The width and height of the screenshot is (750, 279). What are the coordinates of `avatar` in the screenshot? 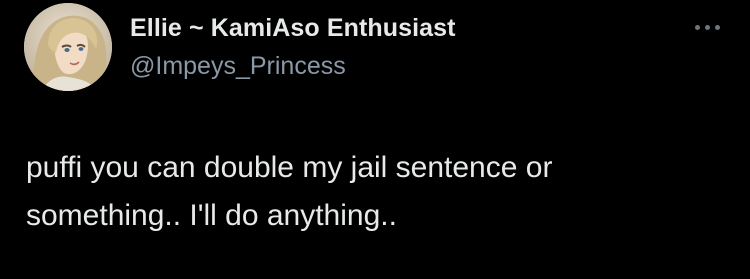 It's located at (68, 47).